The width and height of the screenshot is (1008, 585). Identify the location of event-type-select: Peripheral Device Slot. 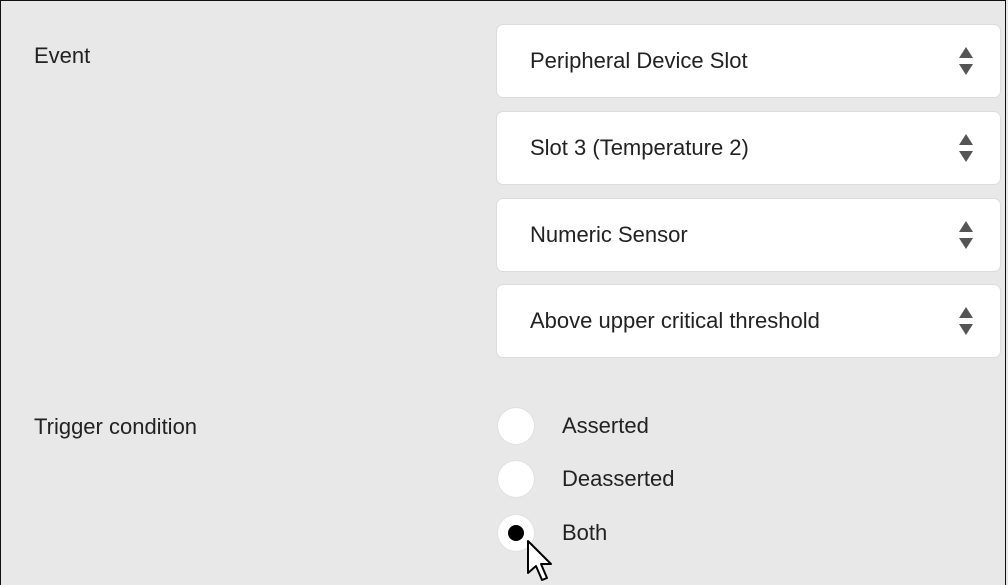
(748, 61).